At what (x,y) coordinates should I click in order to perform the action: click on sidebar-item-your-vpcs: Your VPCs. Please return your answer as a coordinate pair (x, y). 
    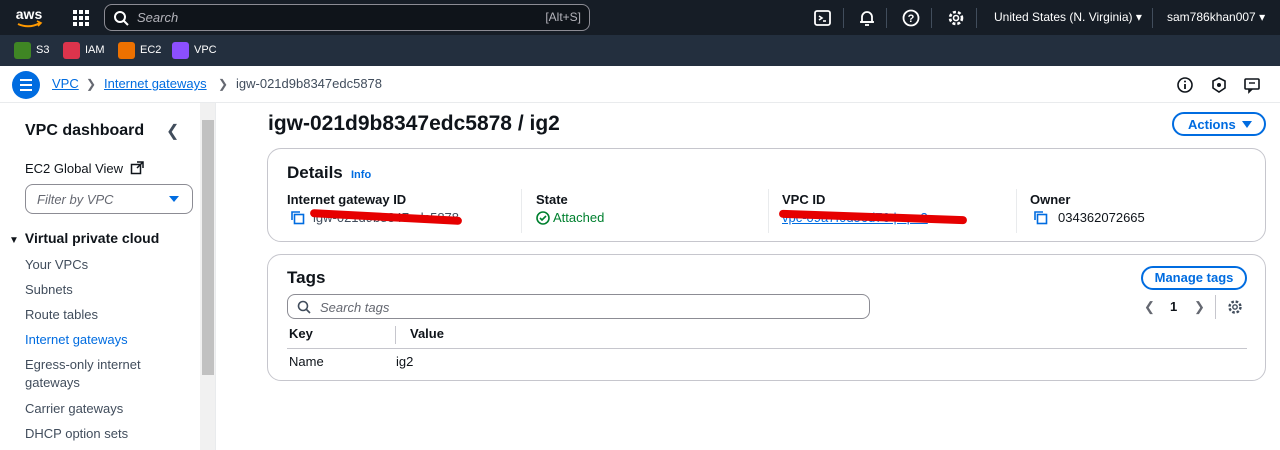
    Looking at the image, I should click on (105, 265).